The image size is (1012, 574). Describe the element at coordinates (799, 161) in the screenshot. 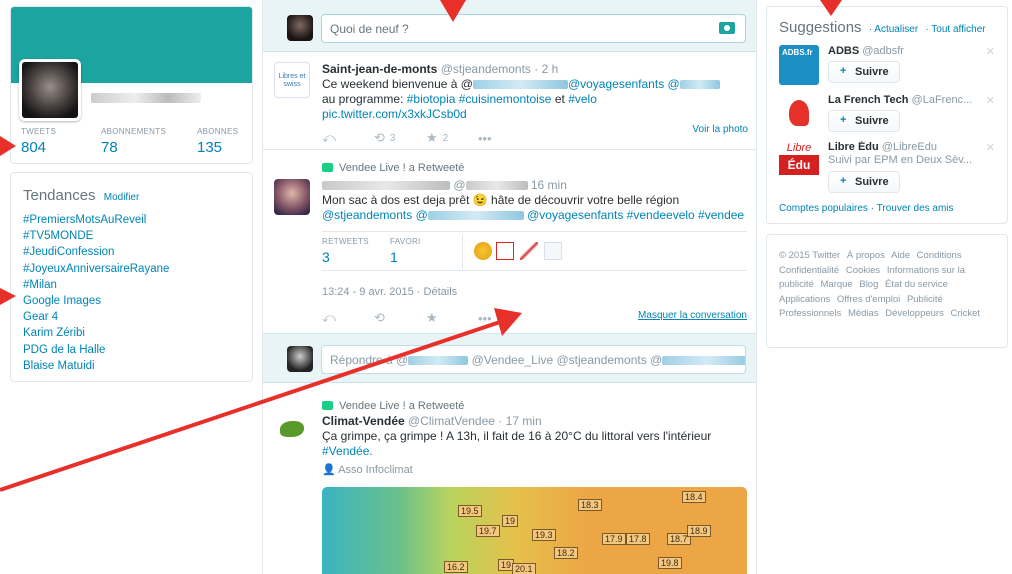

I see `libre-edu-logo: Libre Édu` at that location.